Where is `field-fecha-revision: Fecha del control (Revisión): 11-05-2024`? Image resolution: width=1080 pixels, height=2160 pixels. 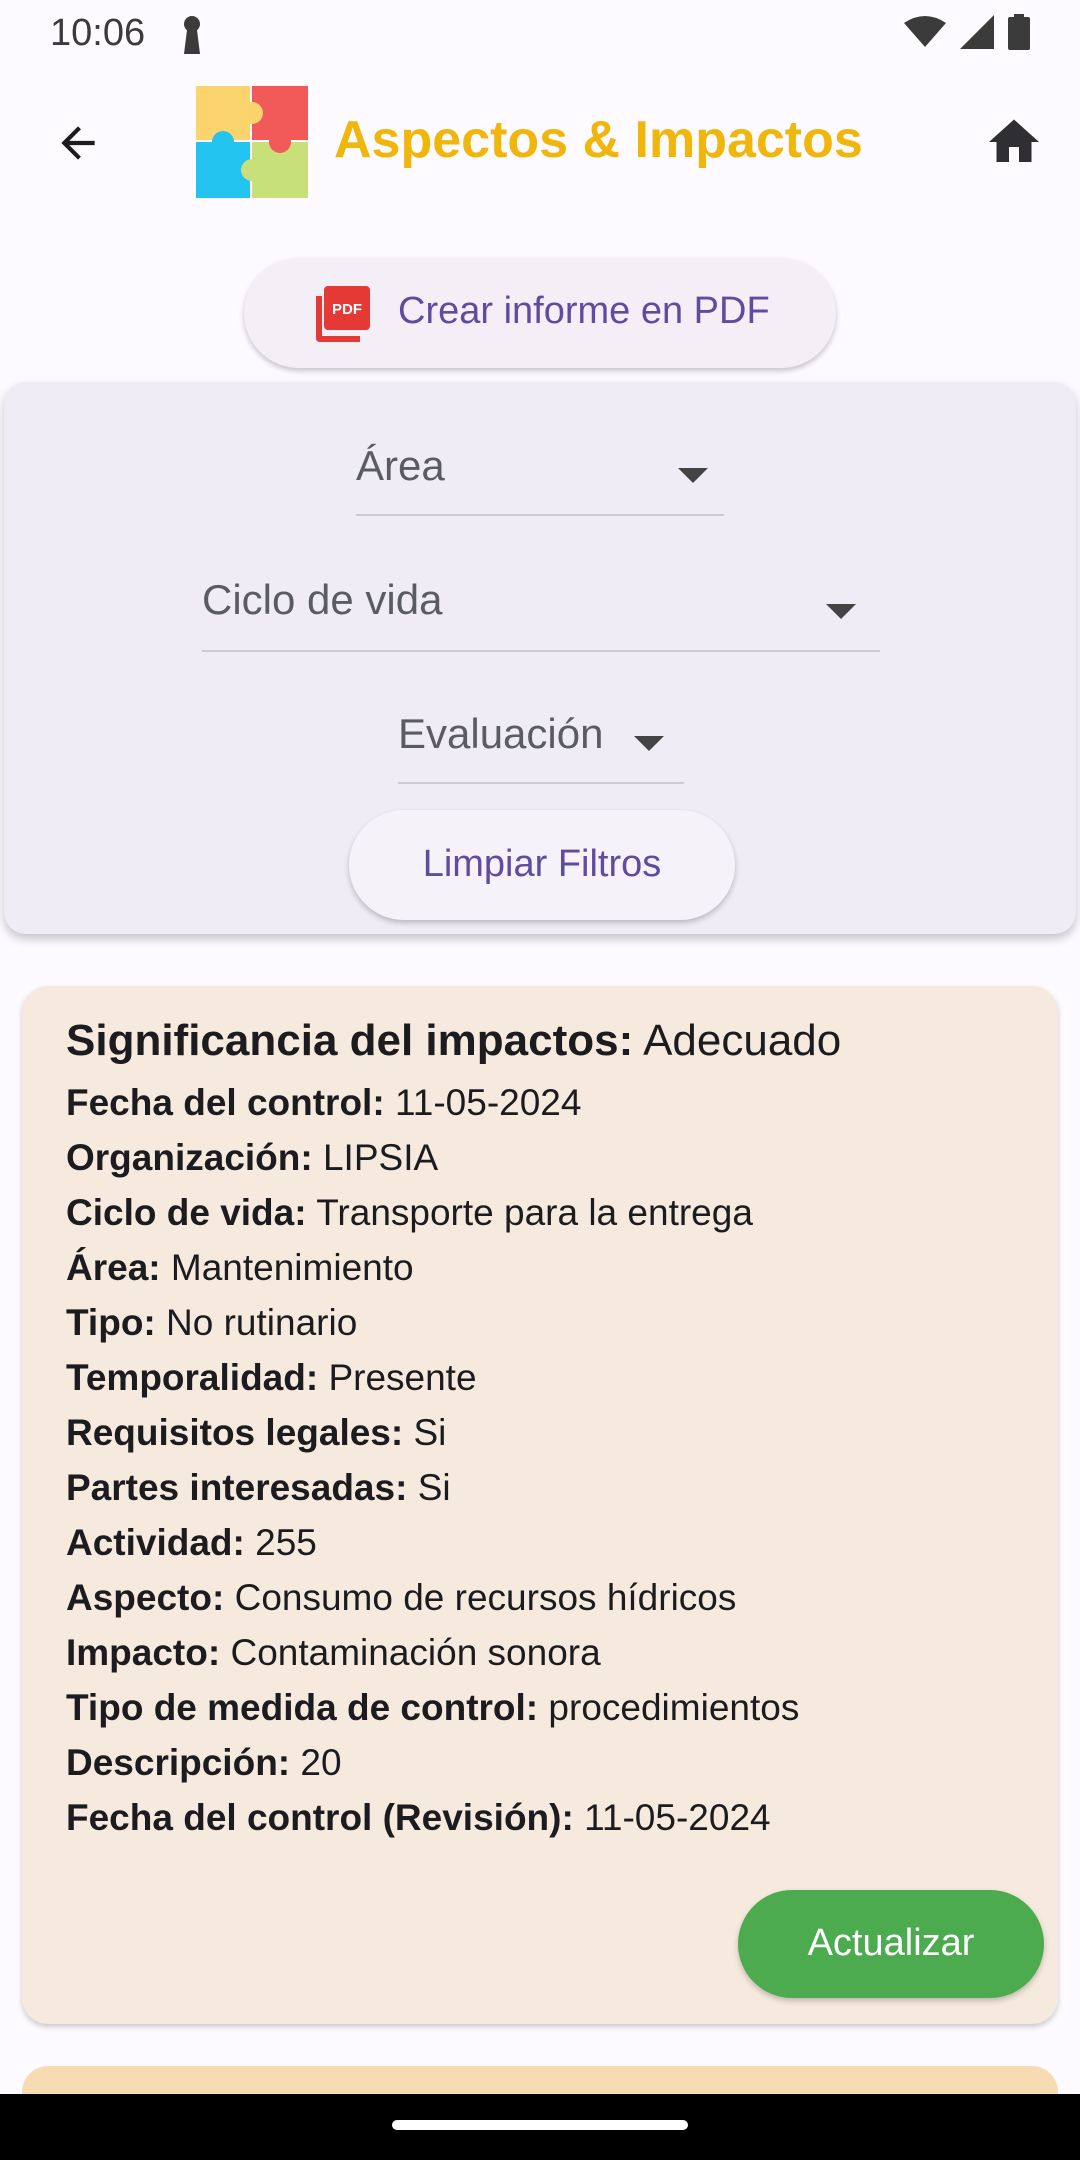
field-fecha-revision: Fecha del control (Revisión): 11-05-2024 is located at coordinates (418, 1818).